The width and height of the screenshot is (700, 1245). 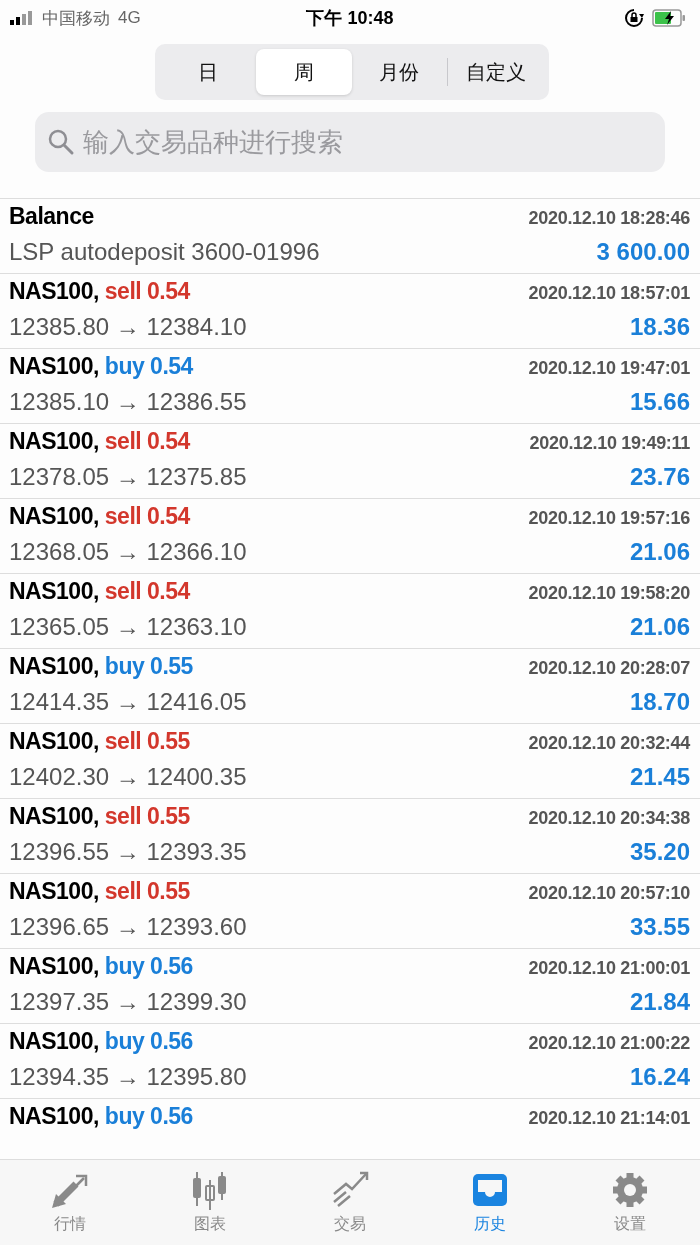 What do you see at coordinates (659, 702) in the screenshot?
I see `profit-amount: 18.70` at bounding box center [659, 702].